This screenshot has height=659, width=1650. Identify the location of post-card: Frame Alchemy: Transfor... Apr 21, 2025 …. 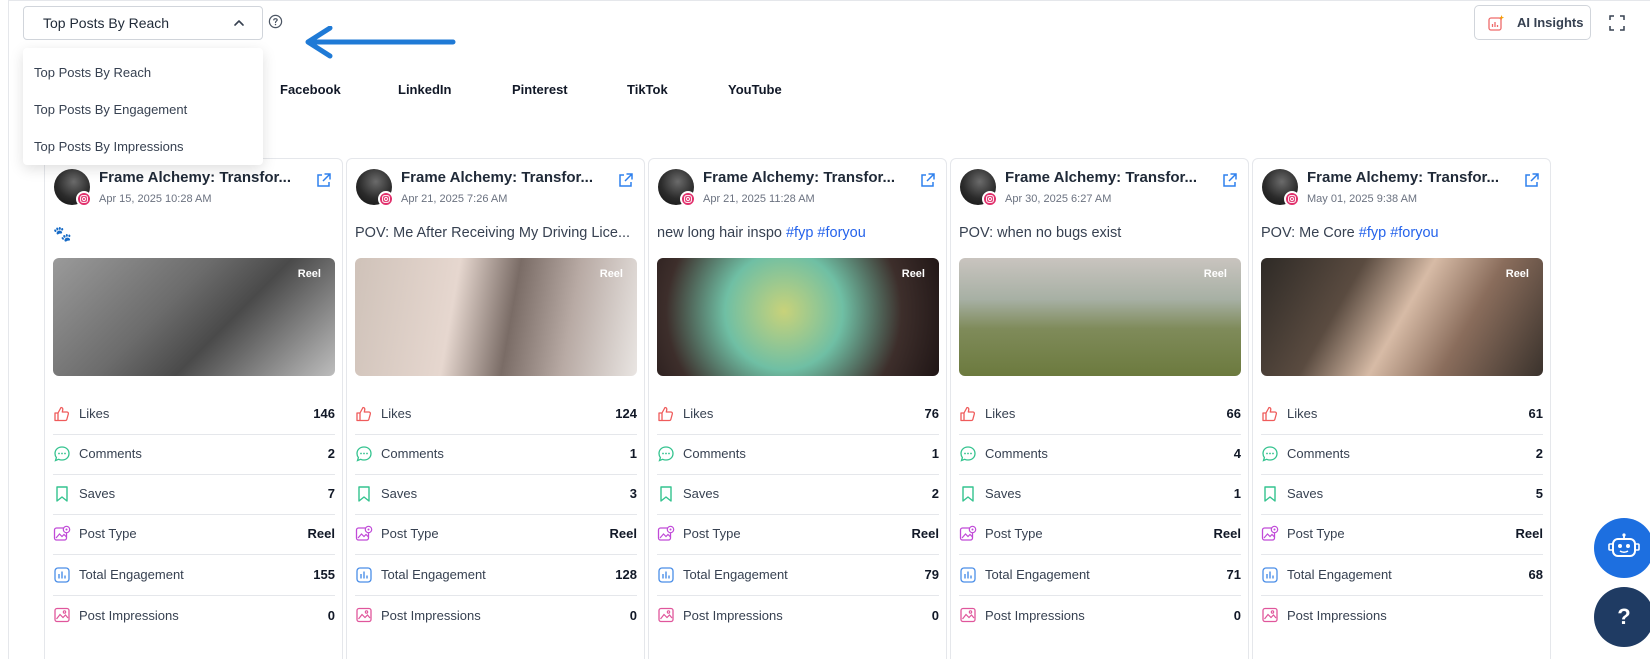
(797, 408).